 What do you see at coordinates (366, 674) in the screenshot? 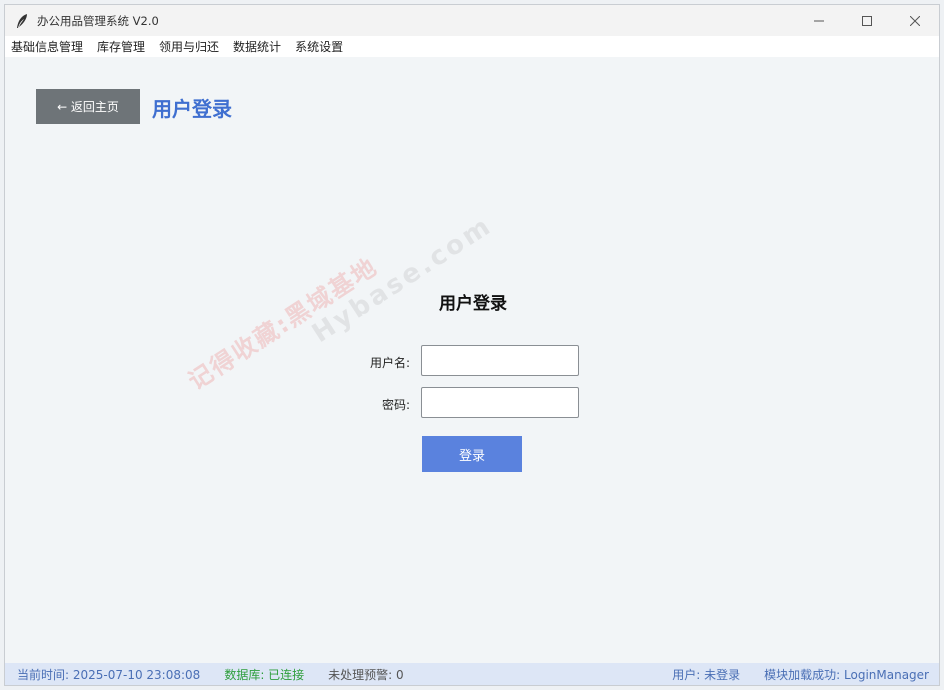
I see `status-alerts: 未处理预警: 0` at bounding box center [366, 674].